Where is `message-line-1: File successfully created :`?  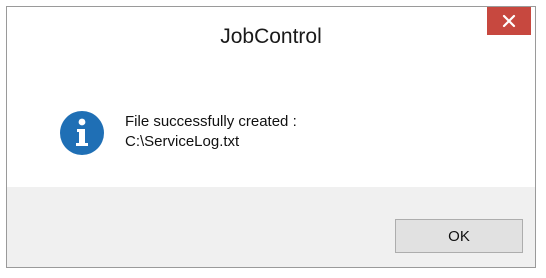
message-line-1: File successfully created : is located at coordinates (211, 121).